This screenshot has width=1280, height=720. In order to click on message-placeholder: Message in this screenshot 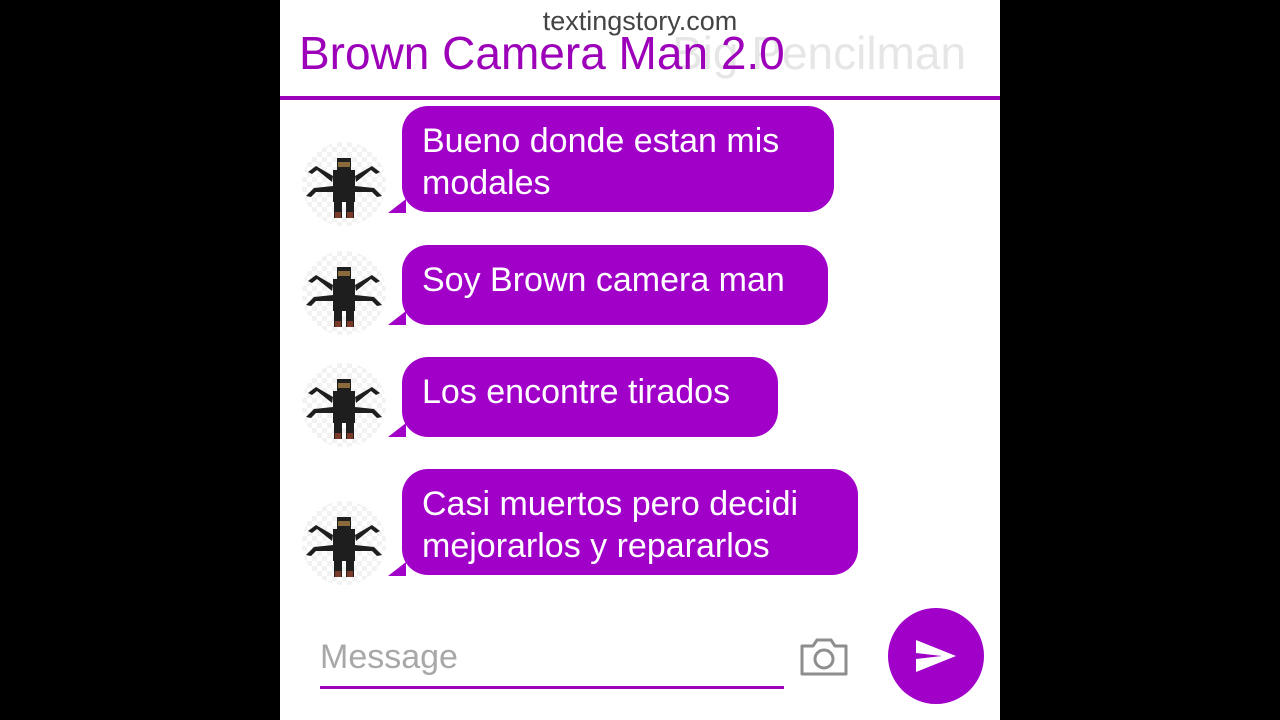, I will do `click(389, 657)`.